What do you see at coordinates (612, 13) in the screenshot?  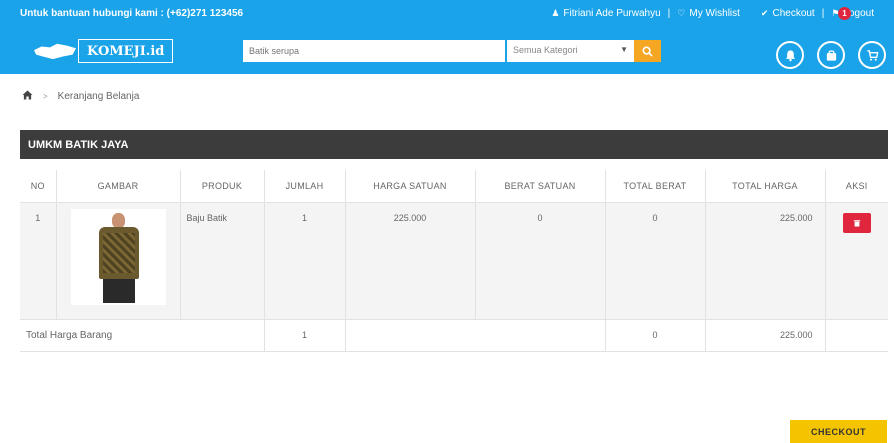 I see `user-name: Fitriani Ade Purwahyu` at bounding box center [612, 13].